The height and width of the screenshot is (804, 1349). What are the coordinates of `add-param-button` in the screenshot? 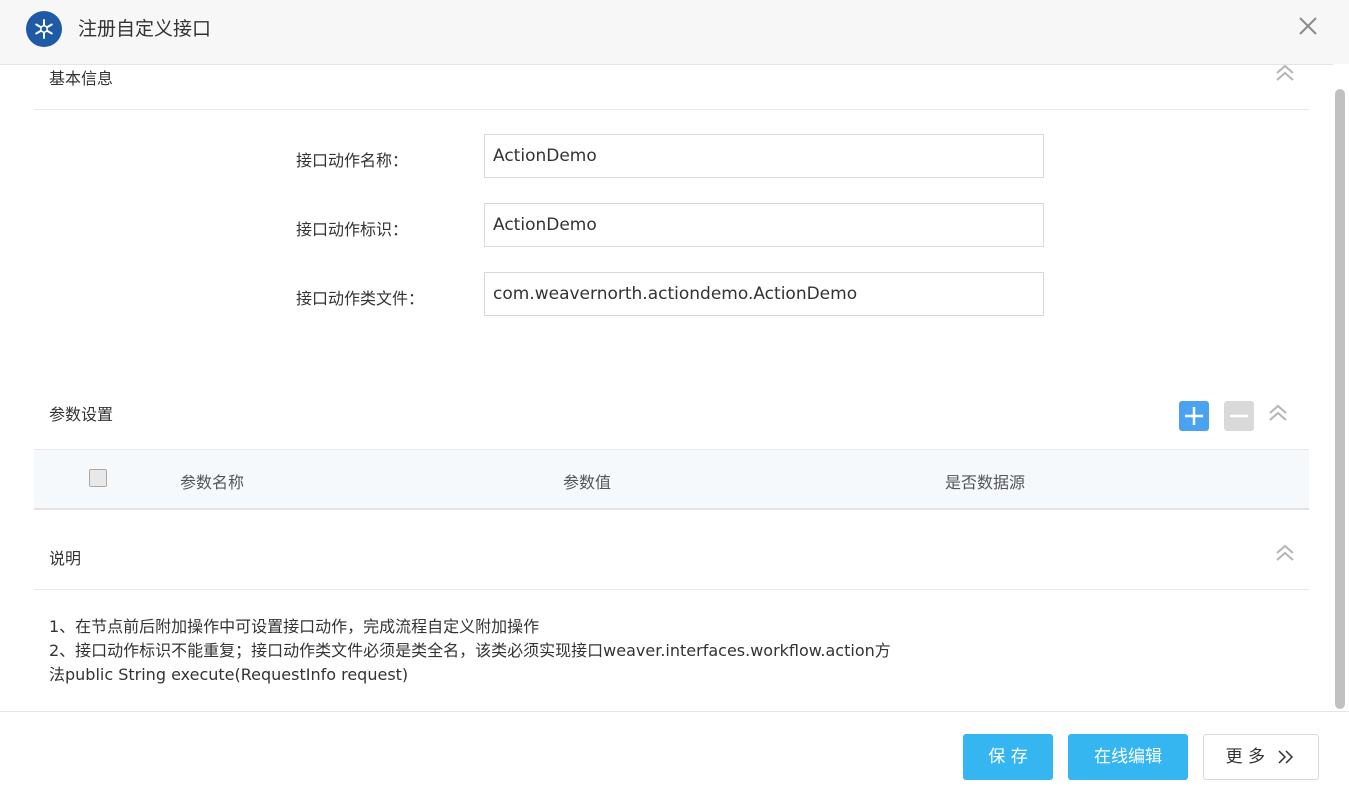 It's located at (1194, 416).